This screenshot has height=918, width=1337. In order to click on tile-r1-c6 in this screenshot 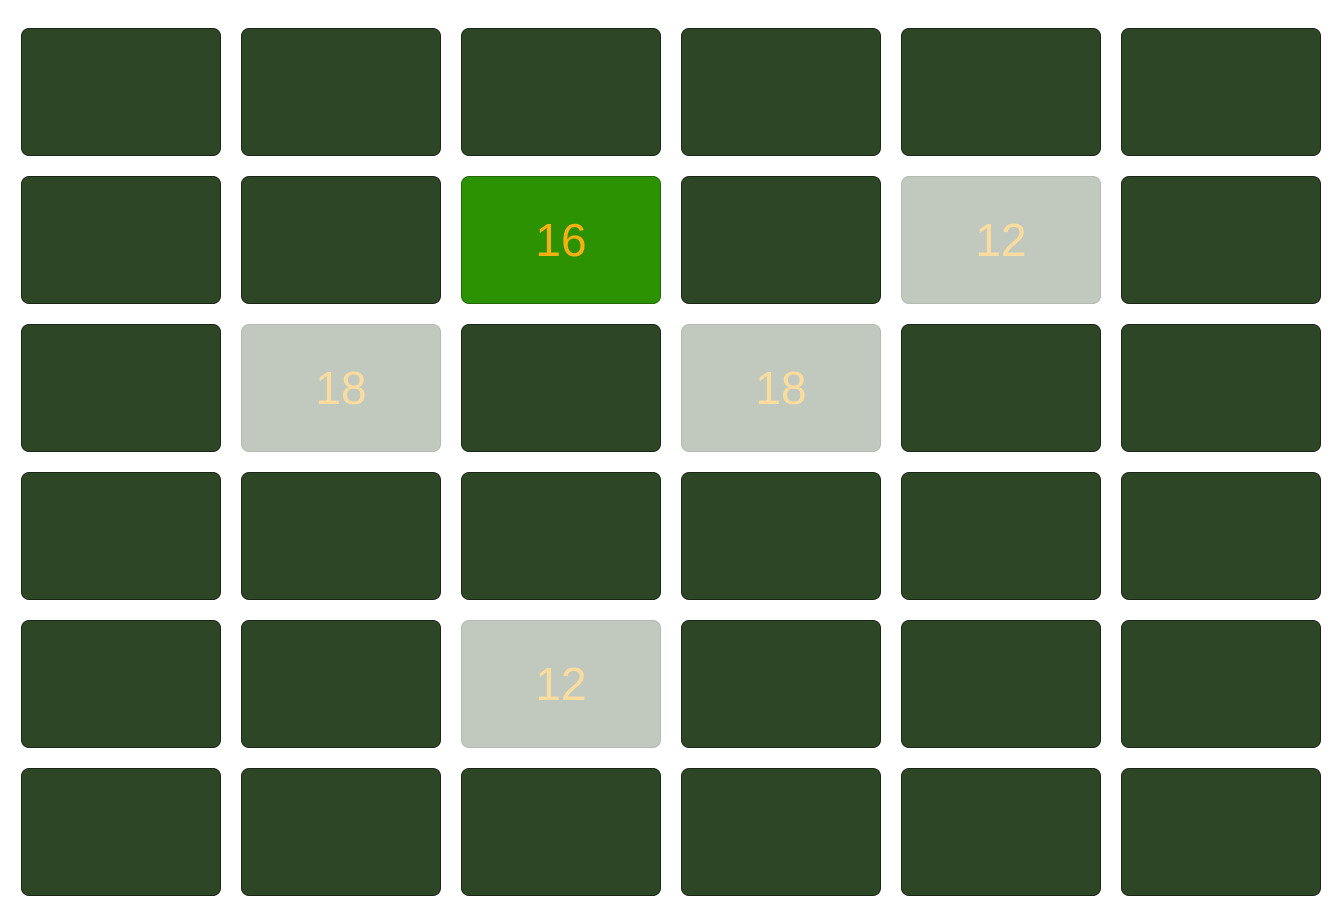, I will do `click(1221, 92)`.